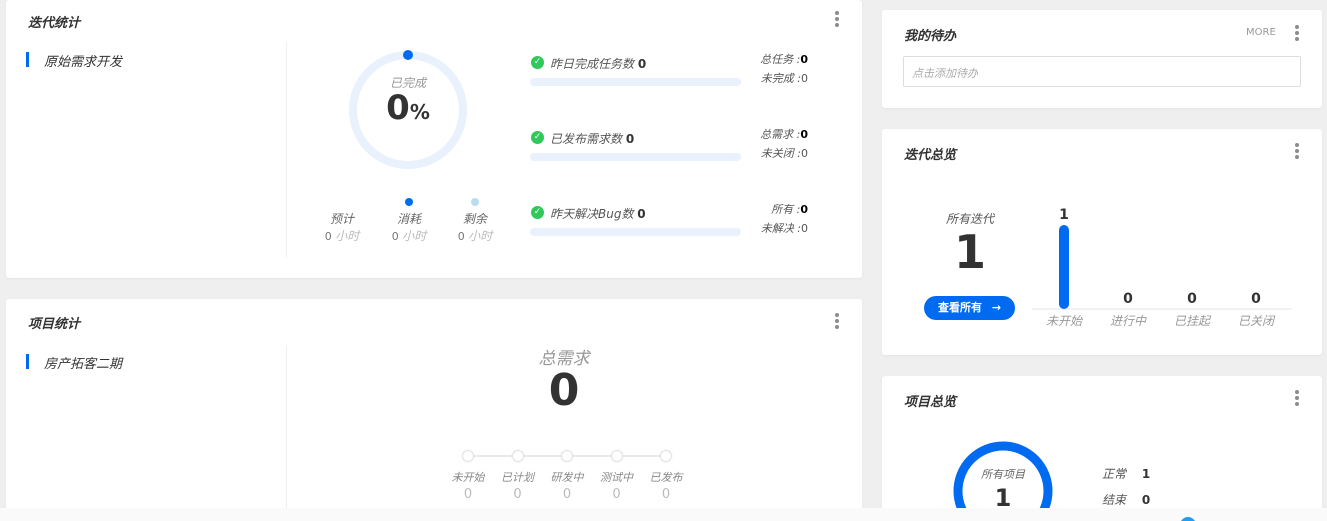 The height and width of the screenshot is (521, 1327). I want to click on legend-normal-value: 1, so click(1146, 474).